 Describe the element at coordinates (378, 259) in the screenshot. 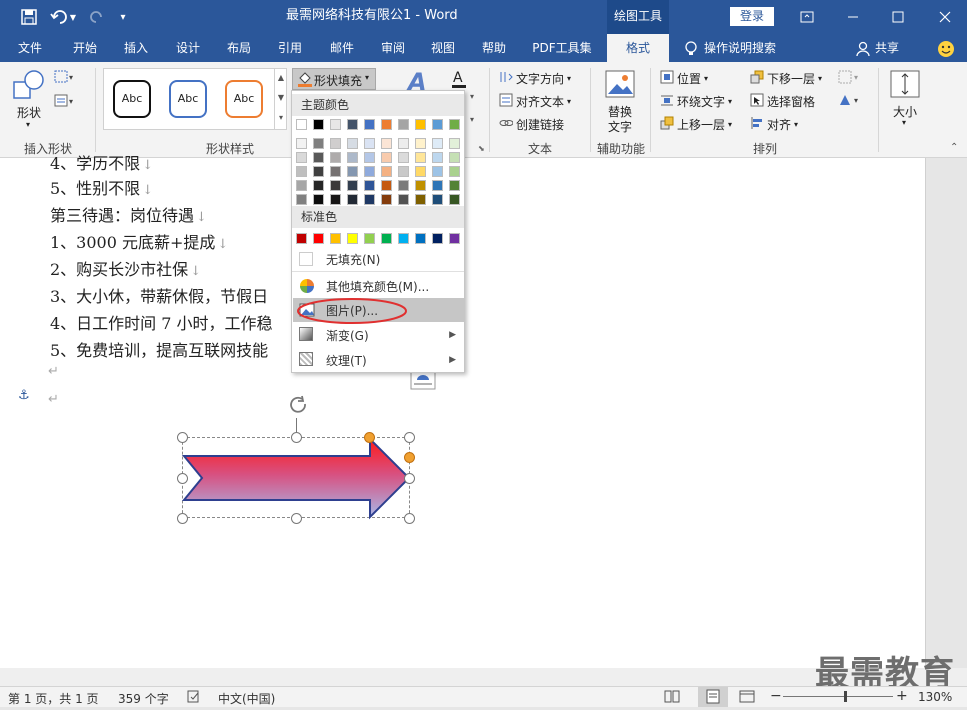

I see `no-fill-item: 无填充(N)` at that location.